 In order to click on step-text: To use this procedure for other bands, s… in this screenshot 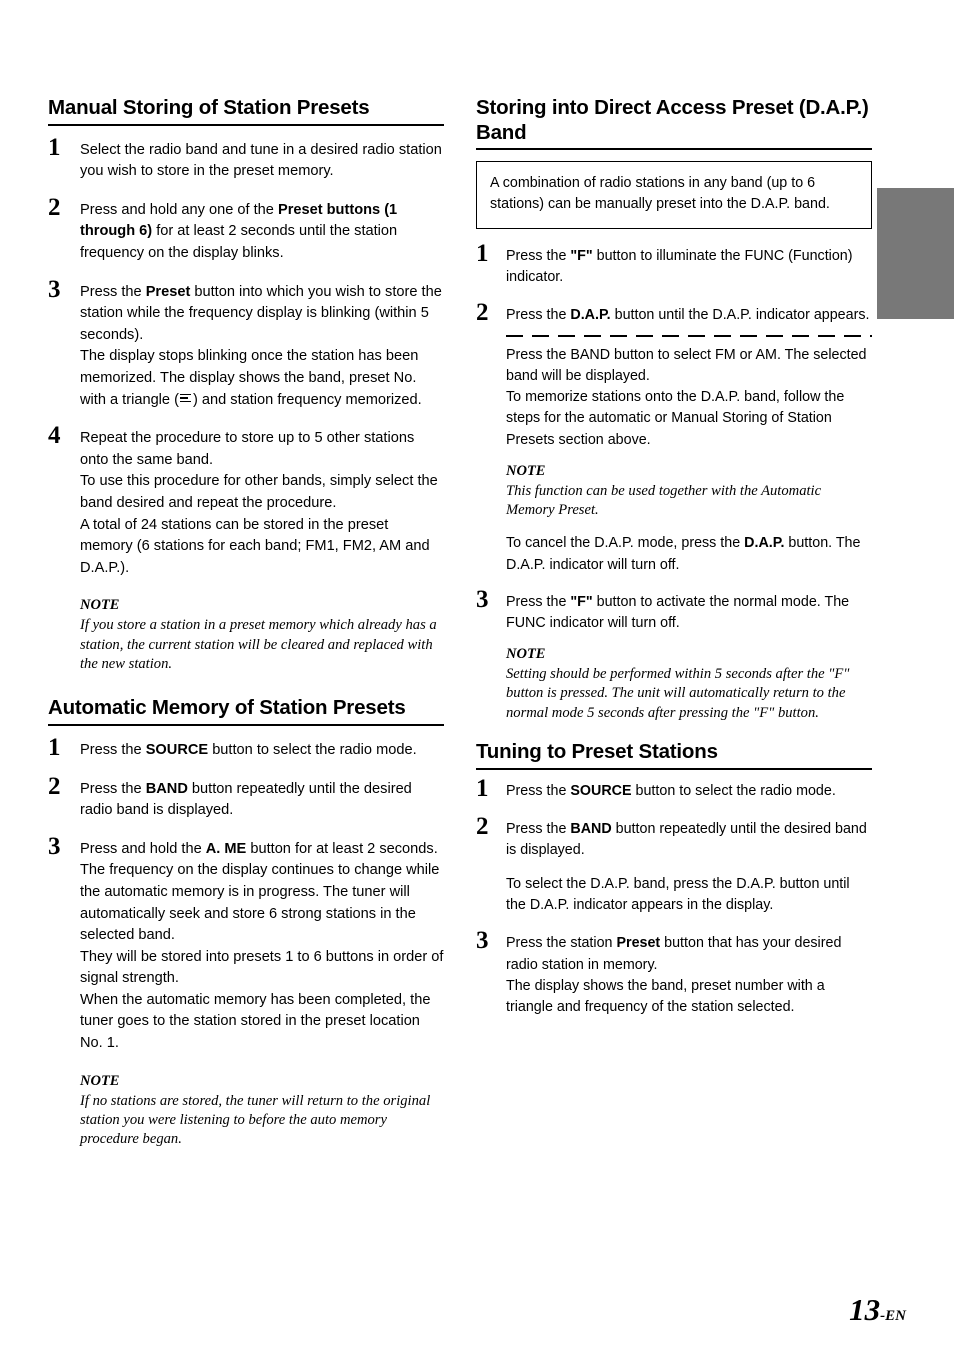, I will do `click(259, 492)`.